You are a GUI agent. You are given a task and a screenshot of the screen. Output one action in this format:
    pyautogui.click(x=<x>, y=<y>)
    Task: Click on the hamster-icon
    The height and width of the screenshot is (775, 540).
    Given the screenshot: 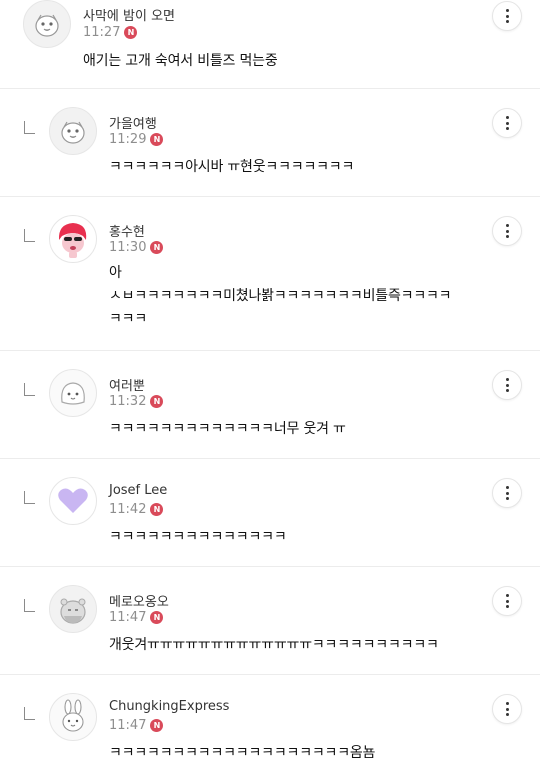 What is the action you would take?
    pyautogui.click(x=73, y=611)
    